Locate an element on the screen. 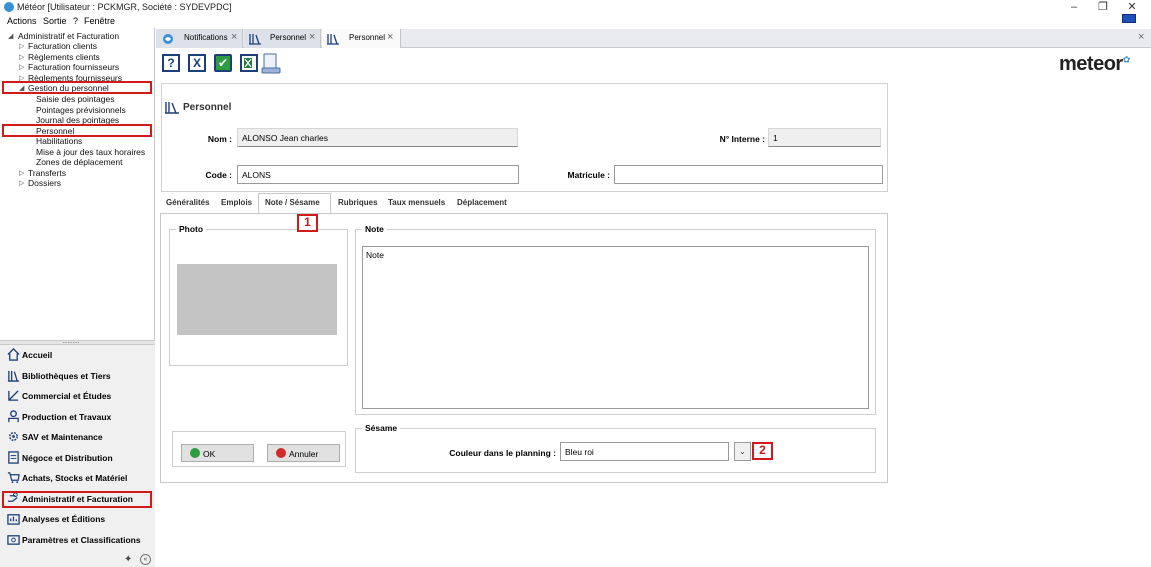  meteor-logo-icon is located at coordinates (168, 39).